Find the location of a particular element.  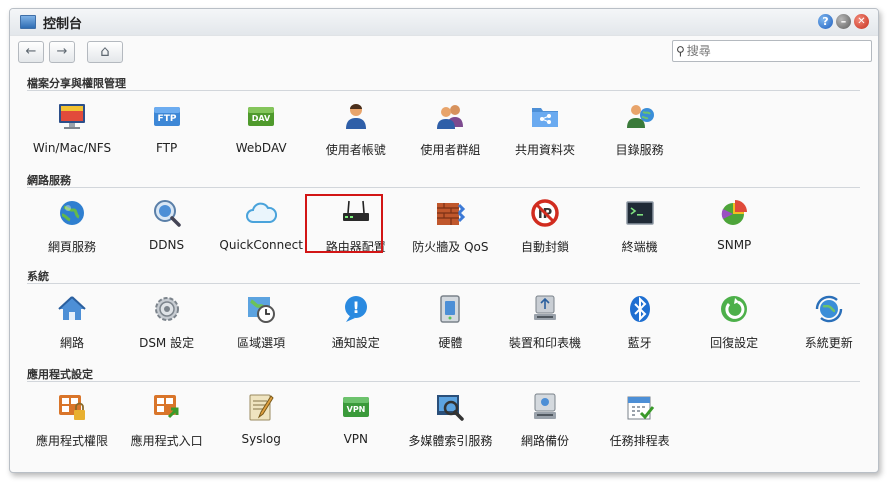

control-panel-item: 防火牆及 QoS is located at coordinates (450, 227).